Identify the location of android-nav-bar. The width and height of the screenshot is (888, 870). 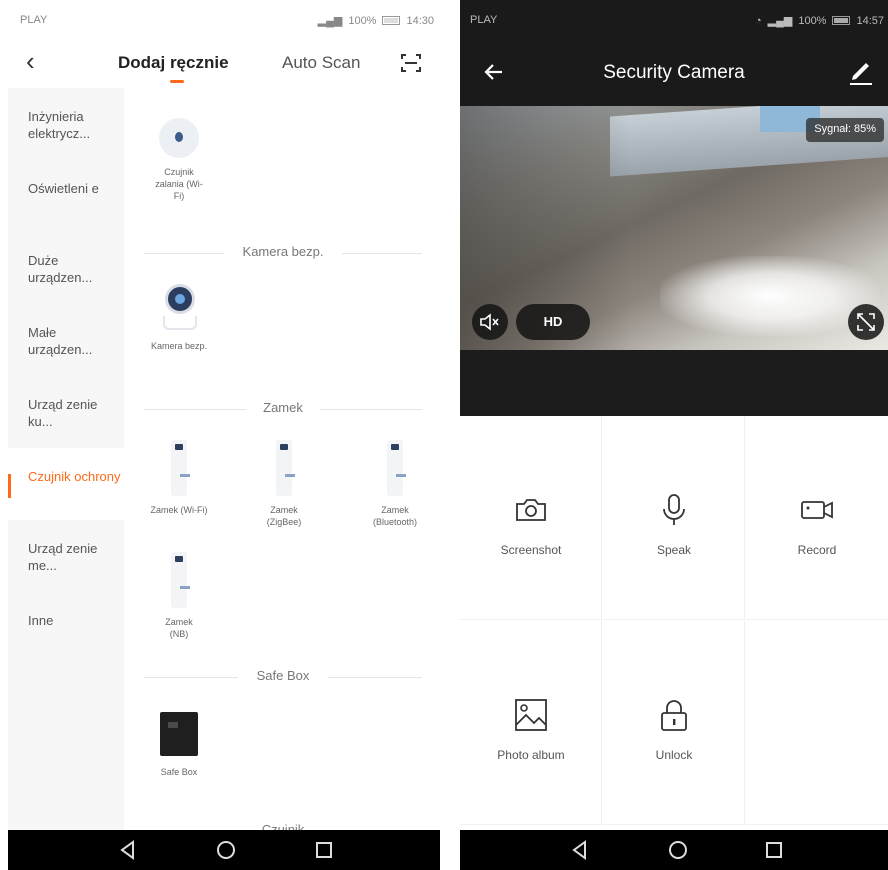
(674, 850).